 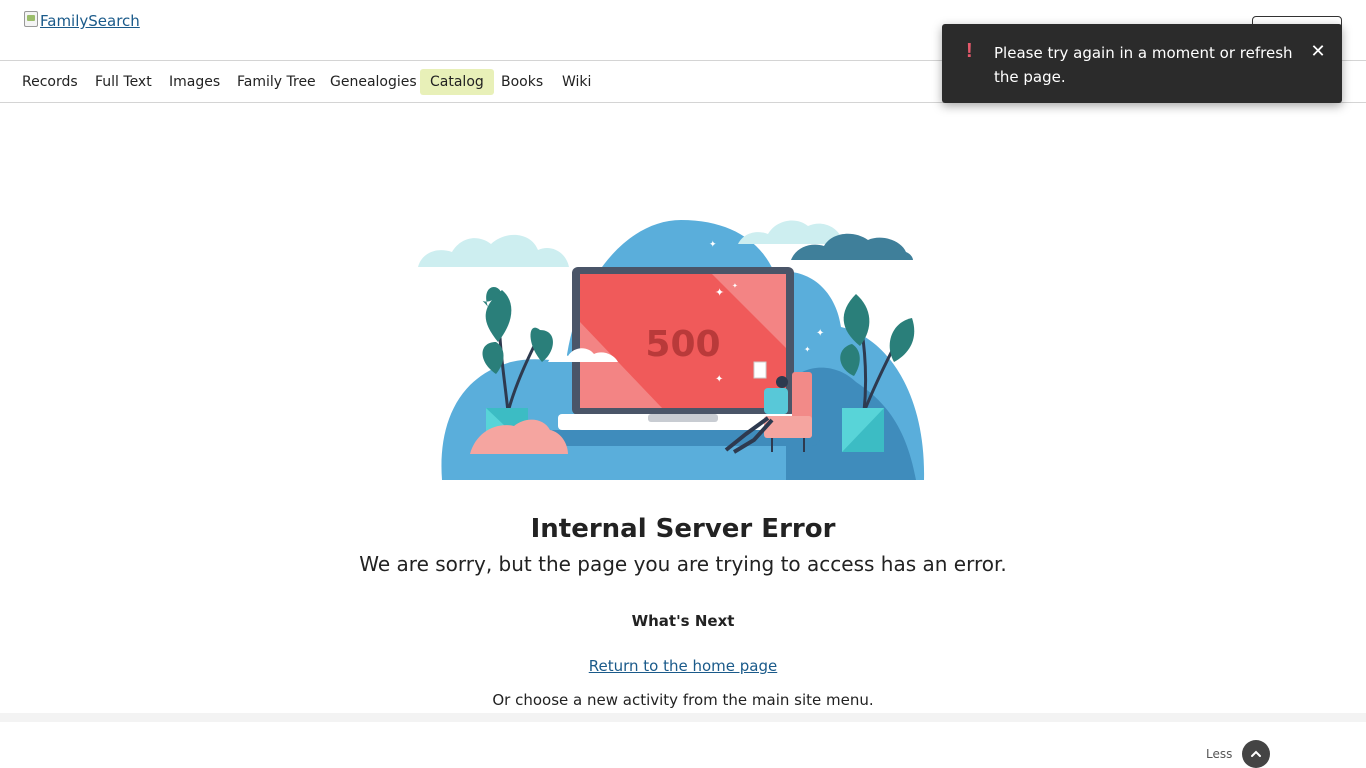 I want to click on return-home-link: Return to the home page, so click(x=683, y=666).